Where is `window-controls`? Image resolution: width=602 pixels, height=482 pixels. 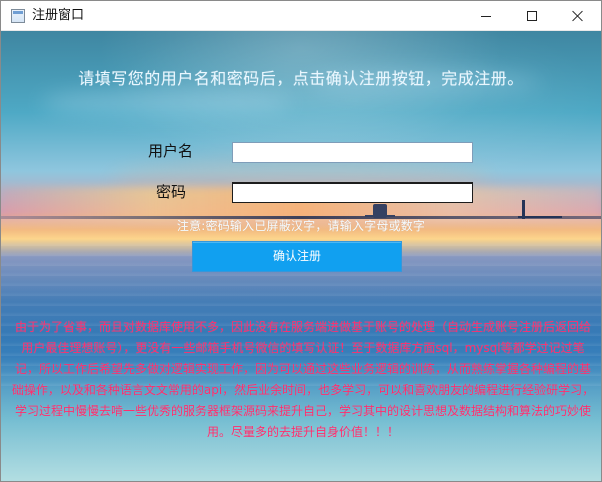
window-controls is located at coordinates (532, 16).